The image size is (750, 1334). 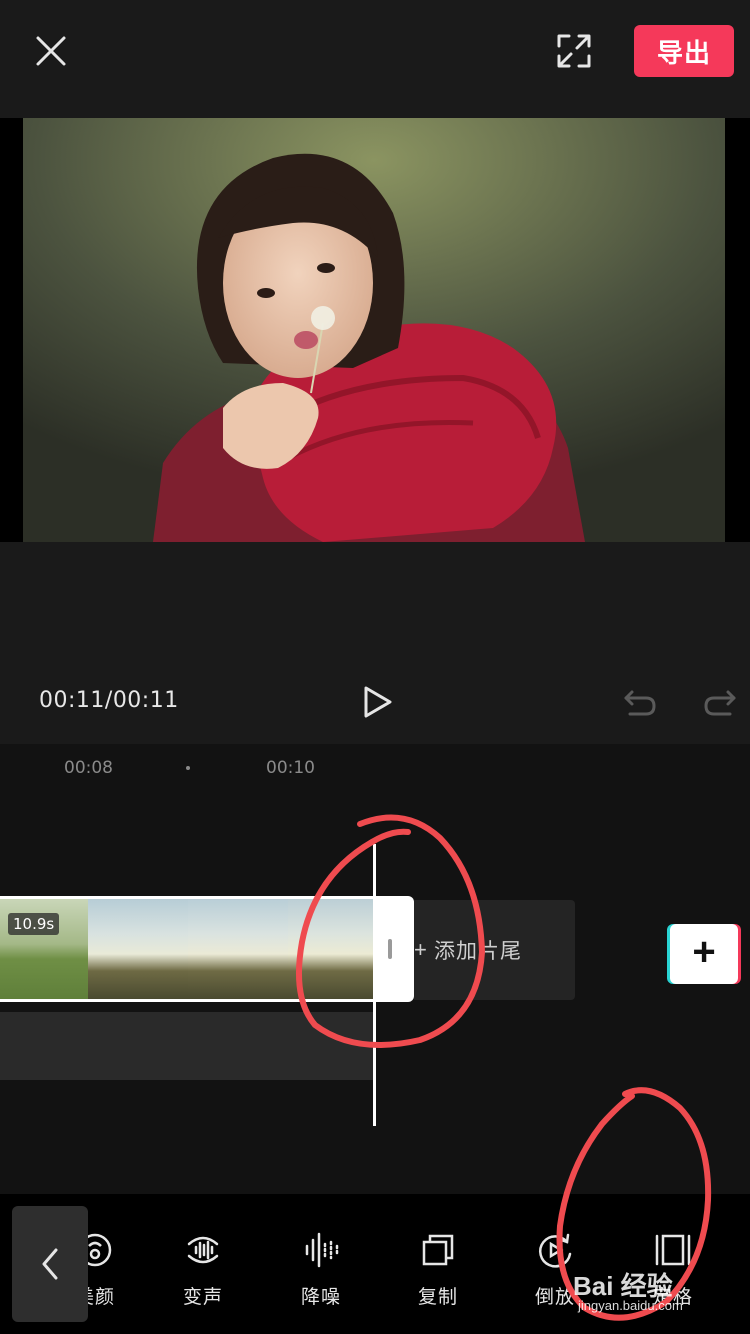 What do you see at coordinates (554, 1297) in the screenshot?
I see `tool-label: 倒放` at bounding box center [554, 1297].